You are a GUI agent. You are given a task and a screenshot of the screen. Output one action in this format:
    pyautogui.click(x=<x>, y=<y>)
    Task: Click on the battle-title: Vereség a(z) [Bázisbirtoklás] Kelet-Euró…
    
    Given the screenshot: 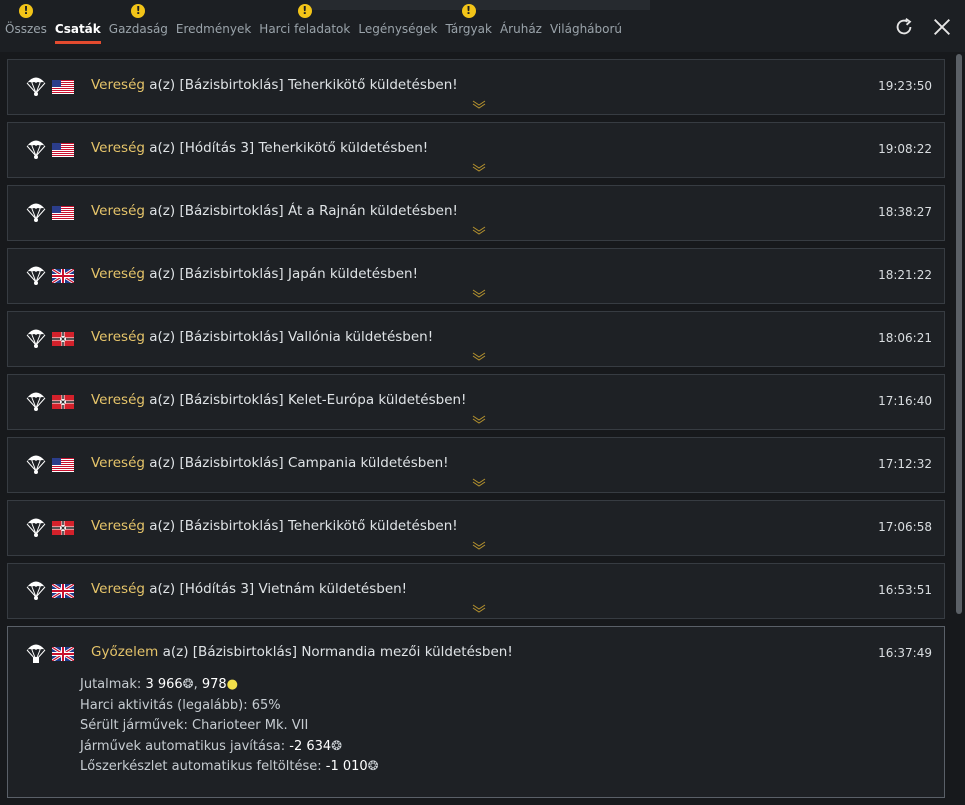 What is the action you would take?
    pyautogui.click(x=278, y=400)
    